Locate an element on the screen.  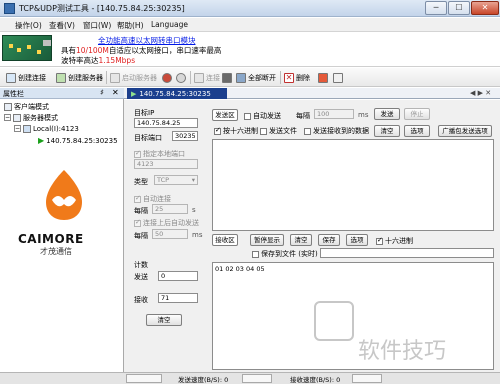
connect-icon is located at coordinates (199, 78).